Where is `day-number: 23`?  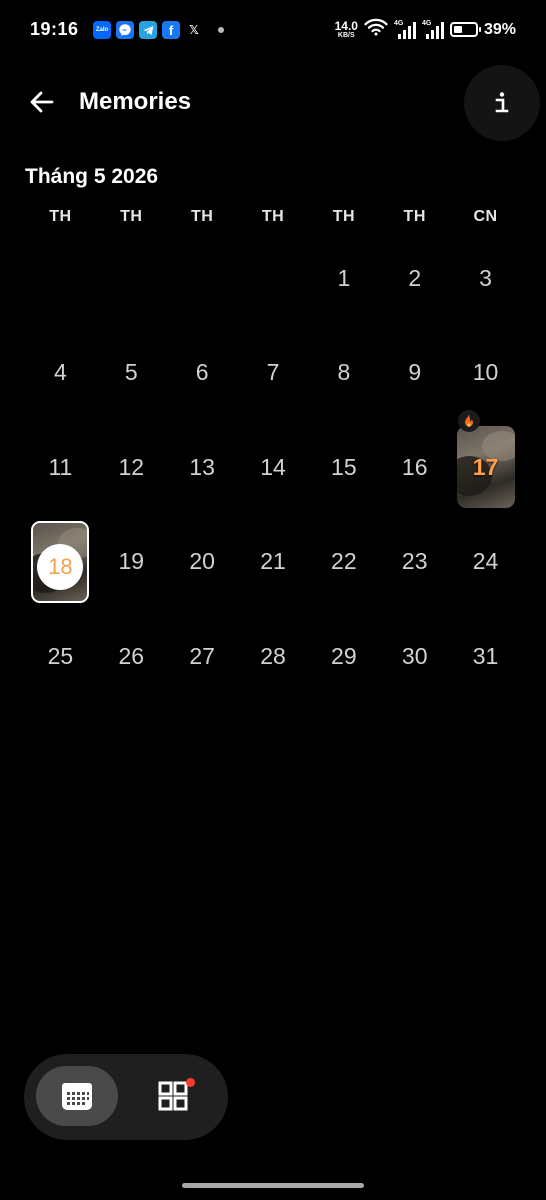 day-number: 23 is located at coordinates (414, 561).